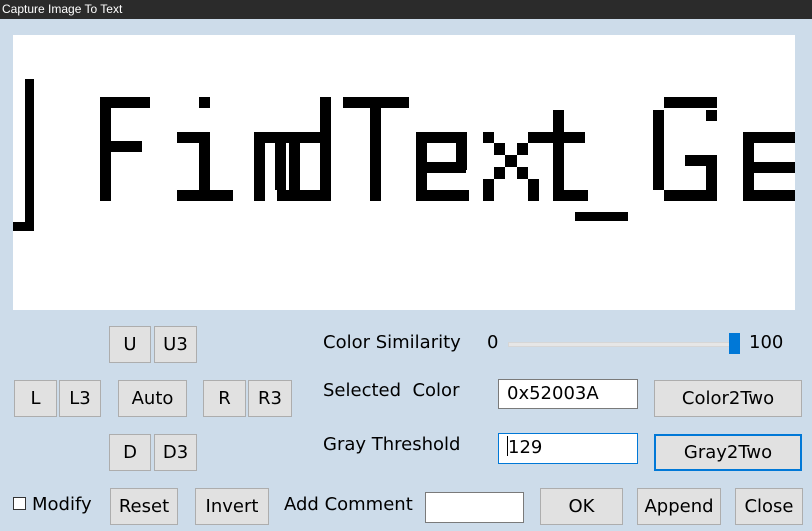 Image resolution: width=812 pixels, height=531 pixels. Describe the element at coordinates (474, 507) in the screenshot. I see `comment-field` at that location.